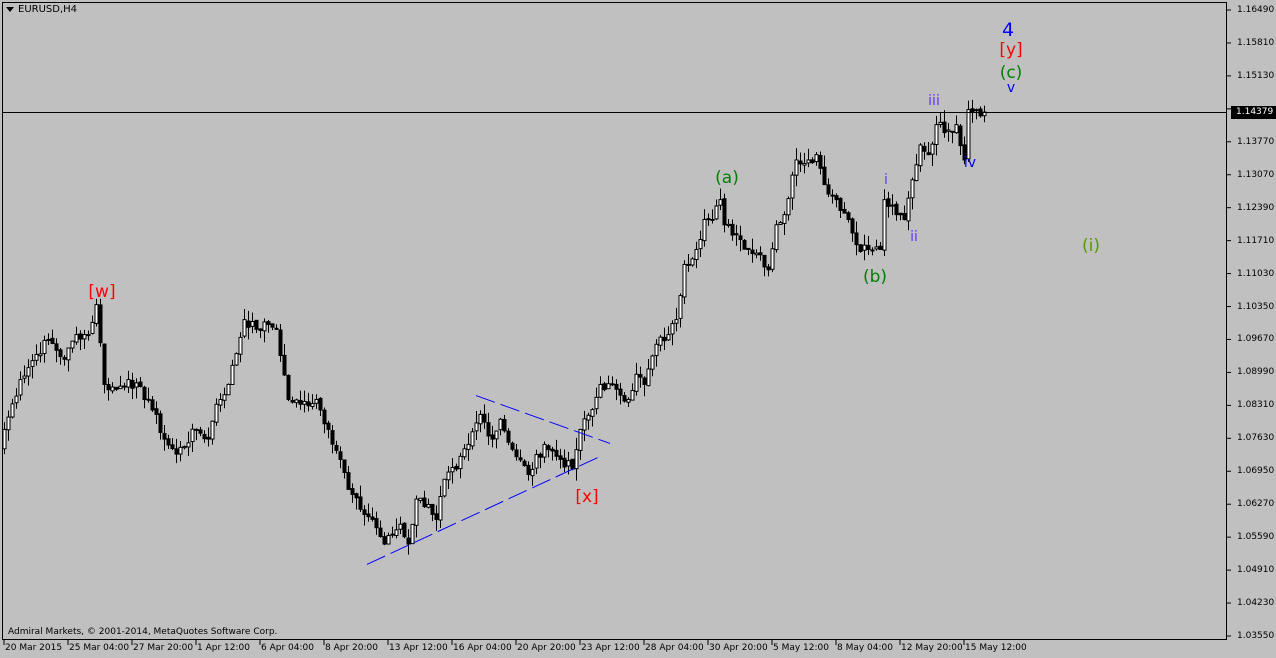 This screenshot has height=658, width=1276. What do you see at coordinates (287, 648) in the screenshot?
I see `x-tick-label: 6 Apr 04:00` at bounding box center [287, 648].